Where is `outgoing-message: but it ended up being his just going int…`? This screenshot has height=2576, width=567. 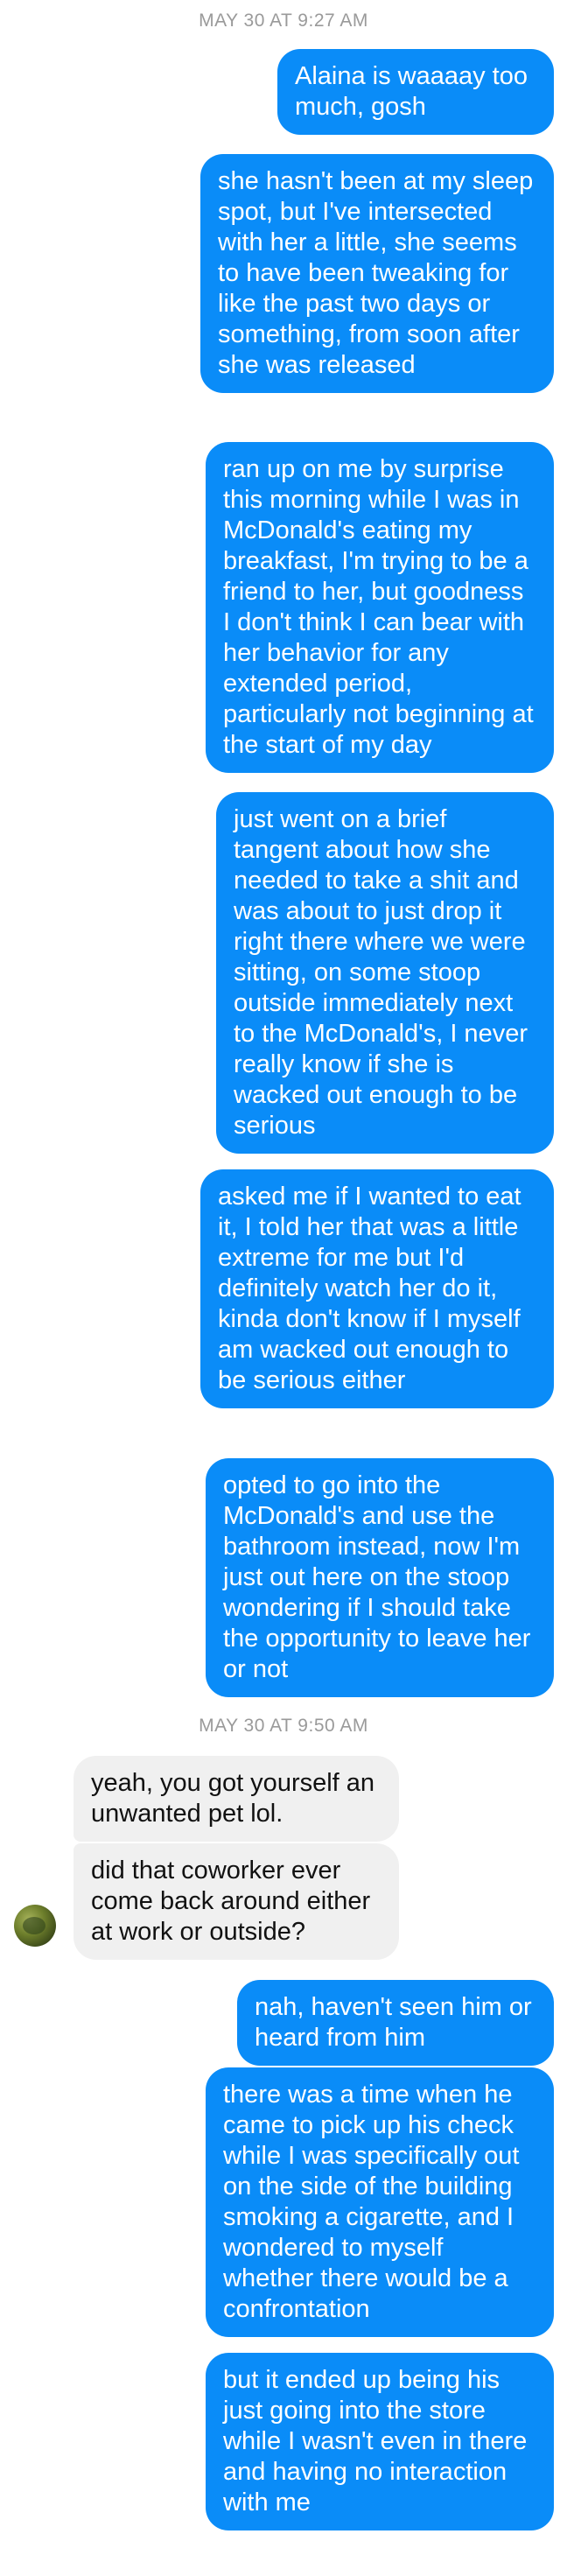
outgoing-message: but it ended up being his just going int… is located at coordinates (380, 2441).